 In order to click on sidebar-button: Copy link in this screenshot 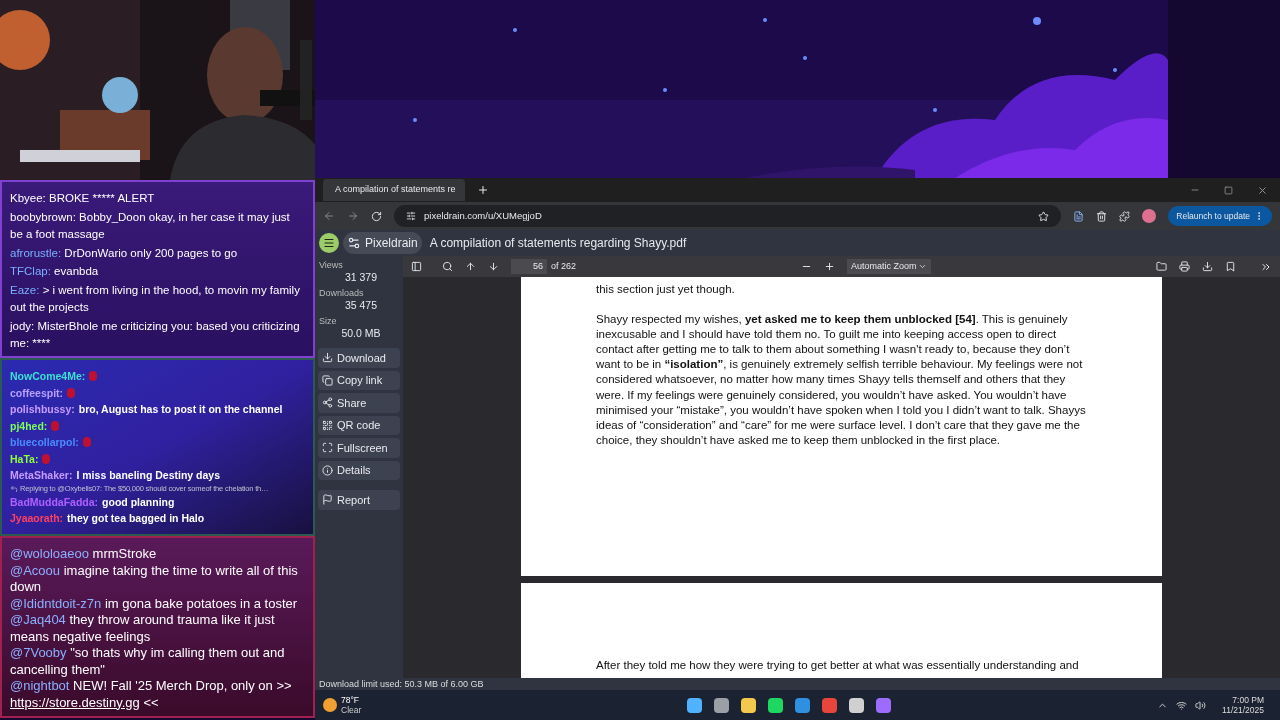, I will do `click(359, 380)`.